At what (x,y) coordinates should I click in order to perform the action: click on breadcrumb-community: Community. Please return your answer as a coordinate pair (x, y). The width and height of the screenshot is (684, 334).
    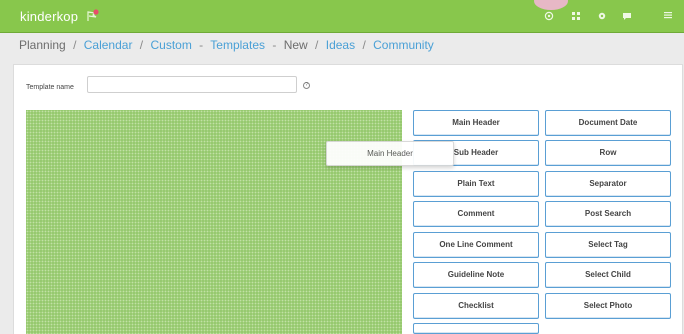
    Looking at the image, I should click on (403, 45).